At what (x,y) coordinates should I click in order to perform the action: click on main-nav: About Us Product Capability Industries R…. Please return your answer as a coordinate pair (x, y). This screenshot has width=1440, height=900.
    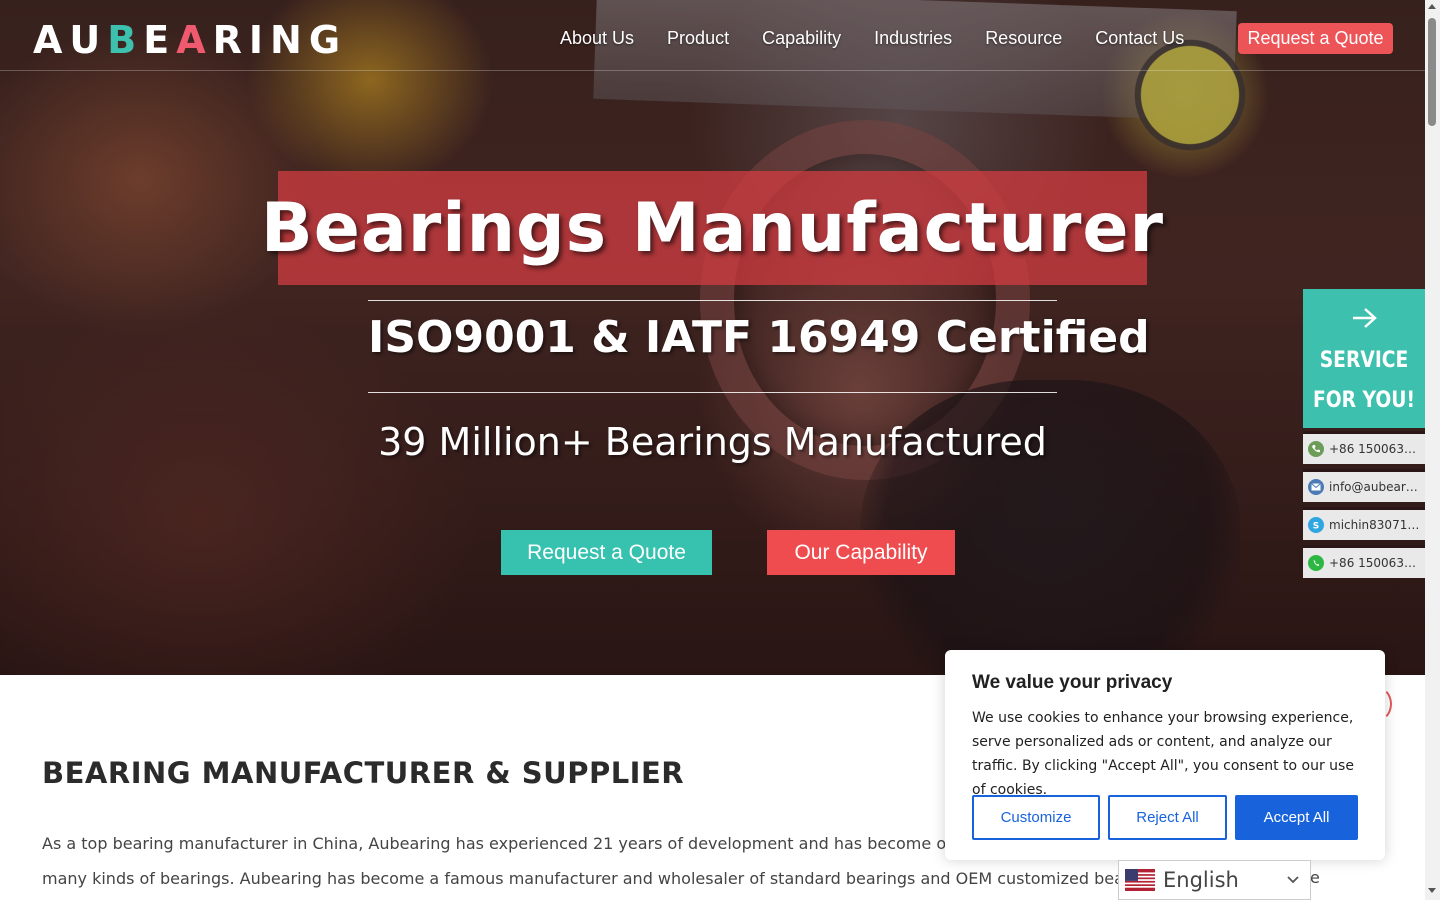
    Looking at the image, I should click on (888, 38).